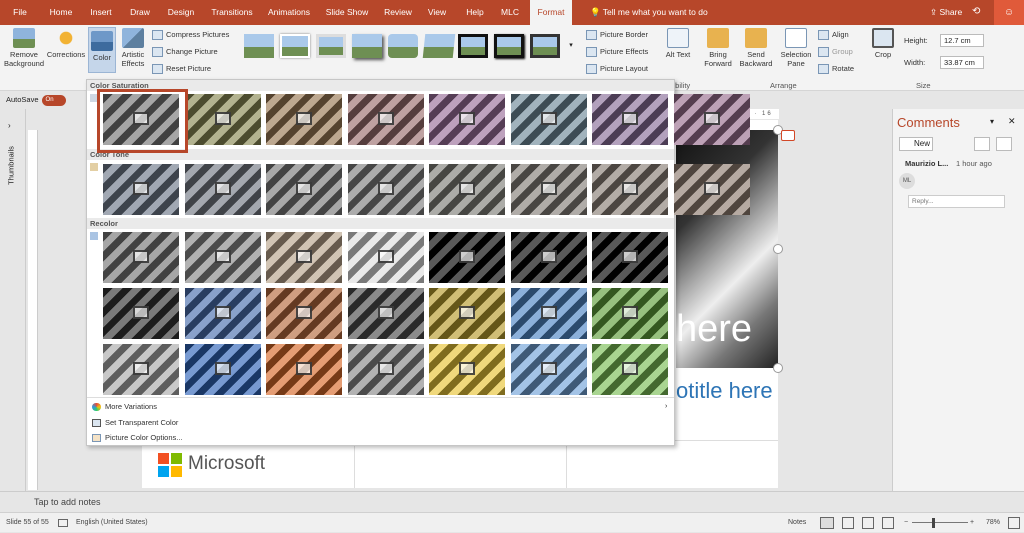  What do you see at coordinates (20, 12) in the screenshot?
I see `tab-file: File` at bounding box center [20, 12].